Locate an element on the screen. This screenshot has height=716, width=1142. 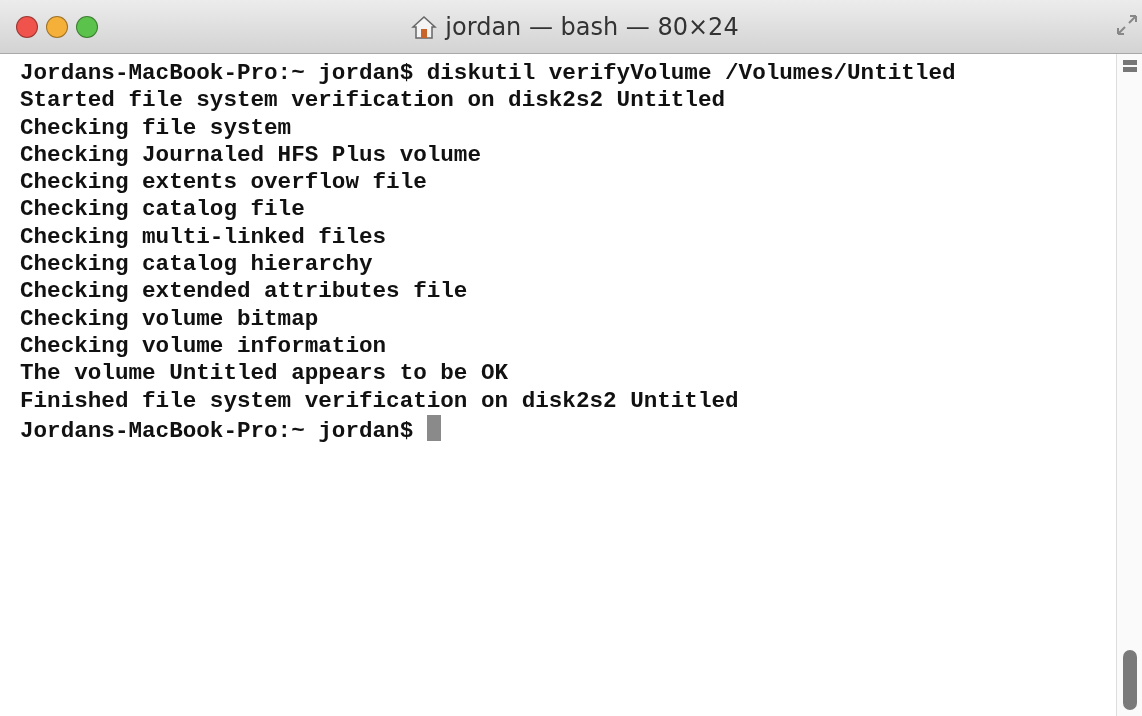
terminal-line: Checking Journaled HFS Plus volume is located at coordinates (250, 154).